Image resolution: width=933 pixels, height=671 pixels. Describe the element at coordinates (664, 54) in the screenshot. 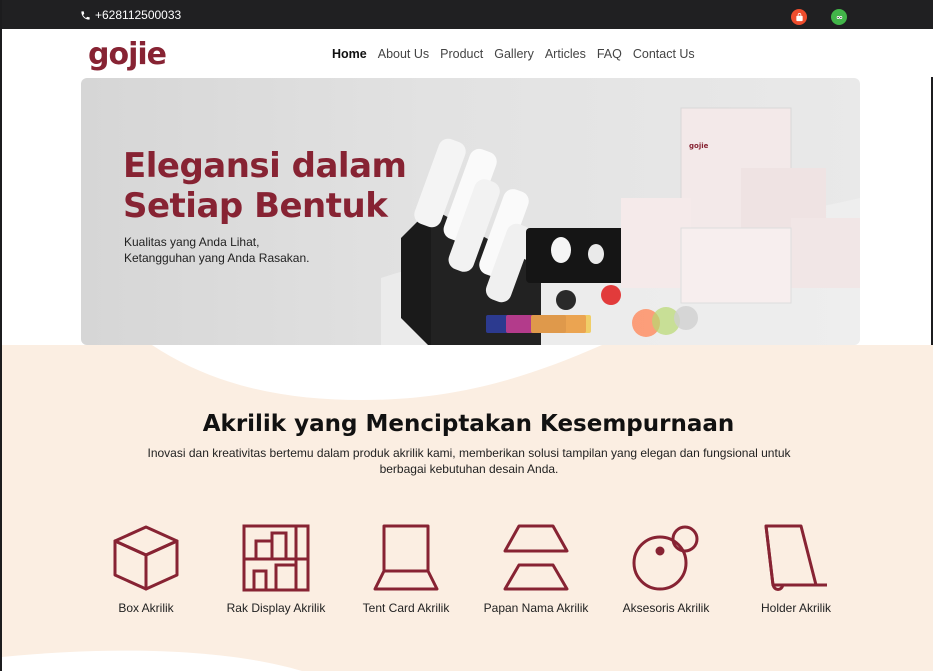

I see `nav-contact-us: Contact Us` at that location.